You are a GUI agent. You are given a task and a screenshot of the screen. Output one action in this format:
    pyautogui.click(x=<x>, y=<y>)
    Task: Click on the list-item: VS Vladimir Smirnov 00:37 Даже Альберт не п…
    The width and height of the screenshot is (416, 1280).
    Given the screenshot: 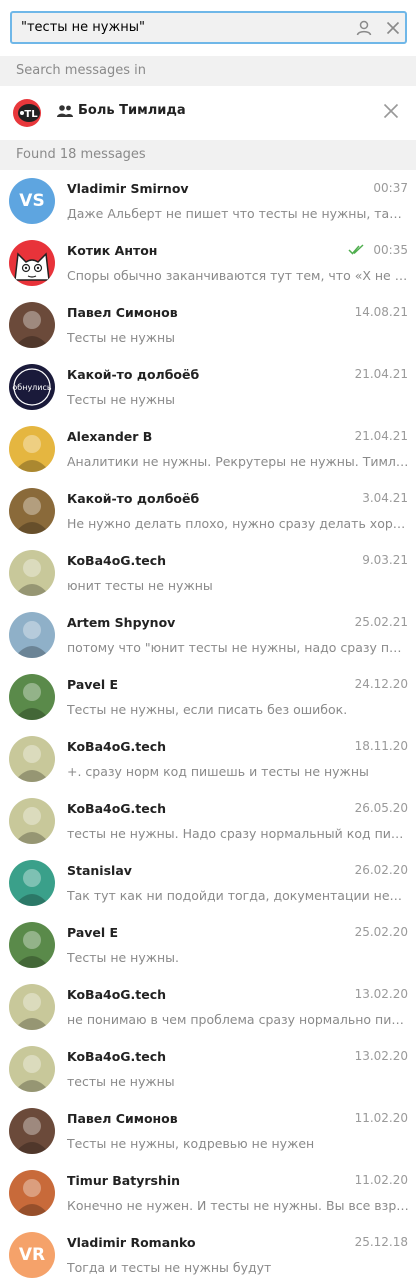 What is the action you would take?
    pyautogui.click(x=208, y=201)
    